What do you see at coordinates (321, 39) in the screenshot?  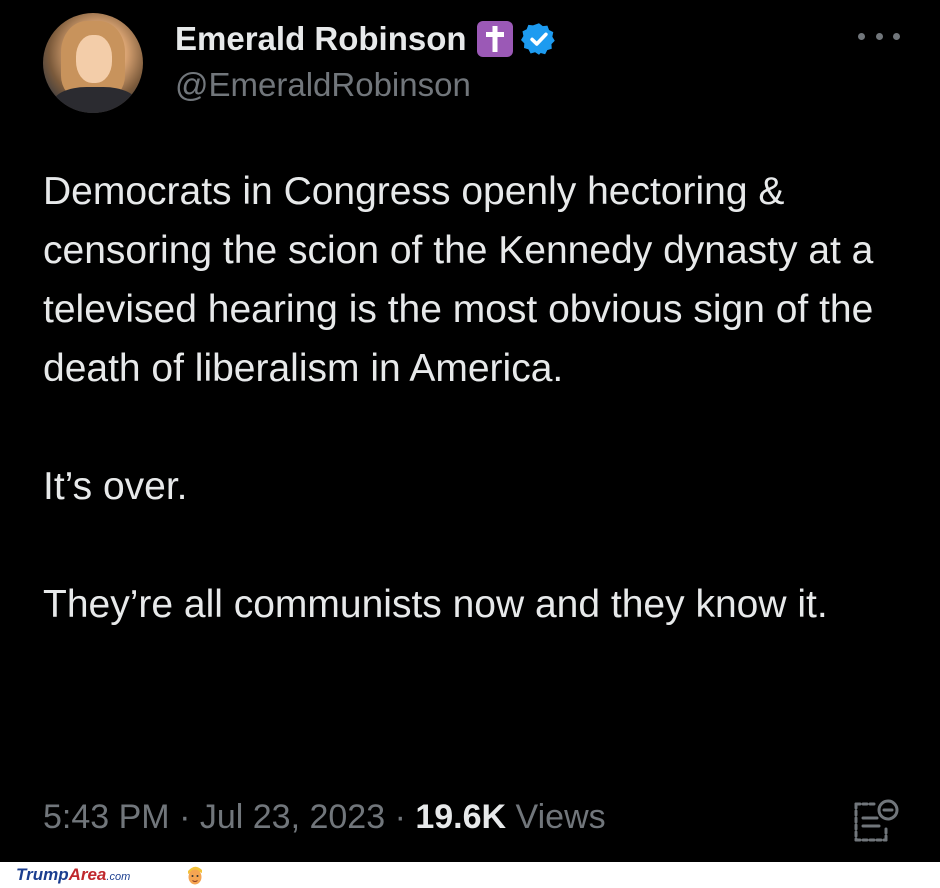 I see `author-display-name: Emerald Robinson` at bounding box center [321, 39].